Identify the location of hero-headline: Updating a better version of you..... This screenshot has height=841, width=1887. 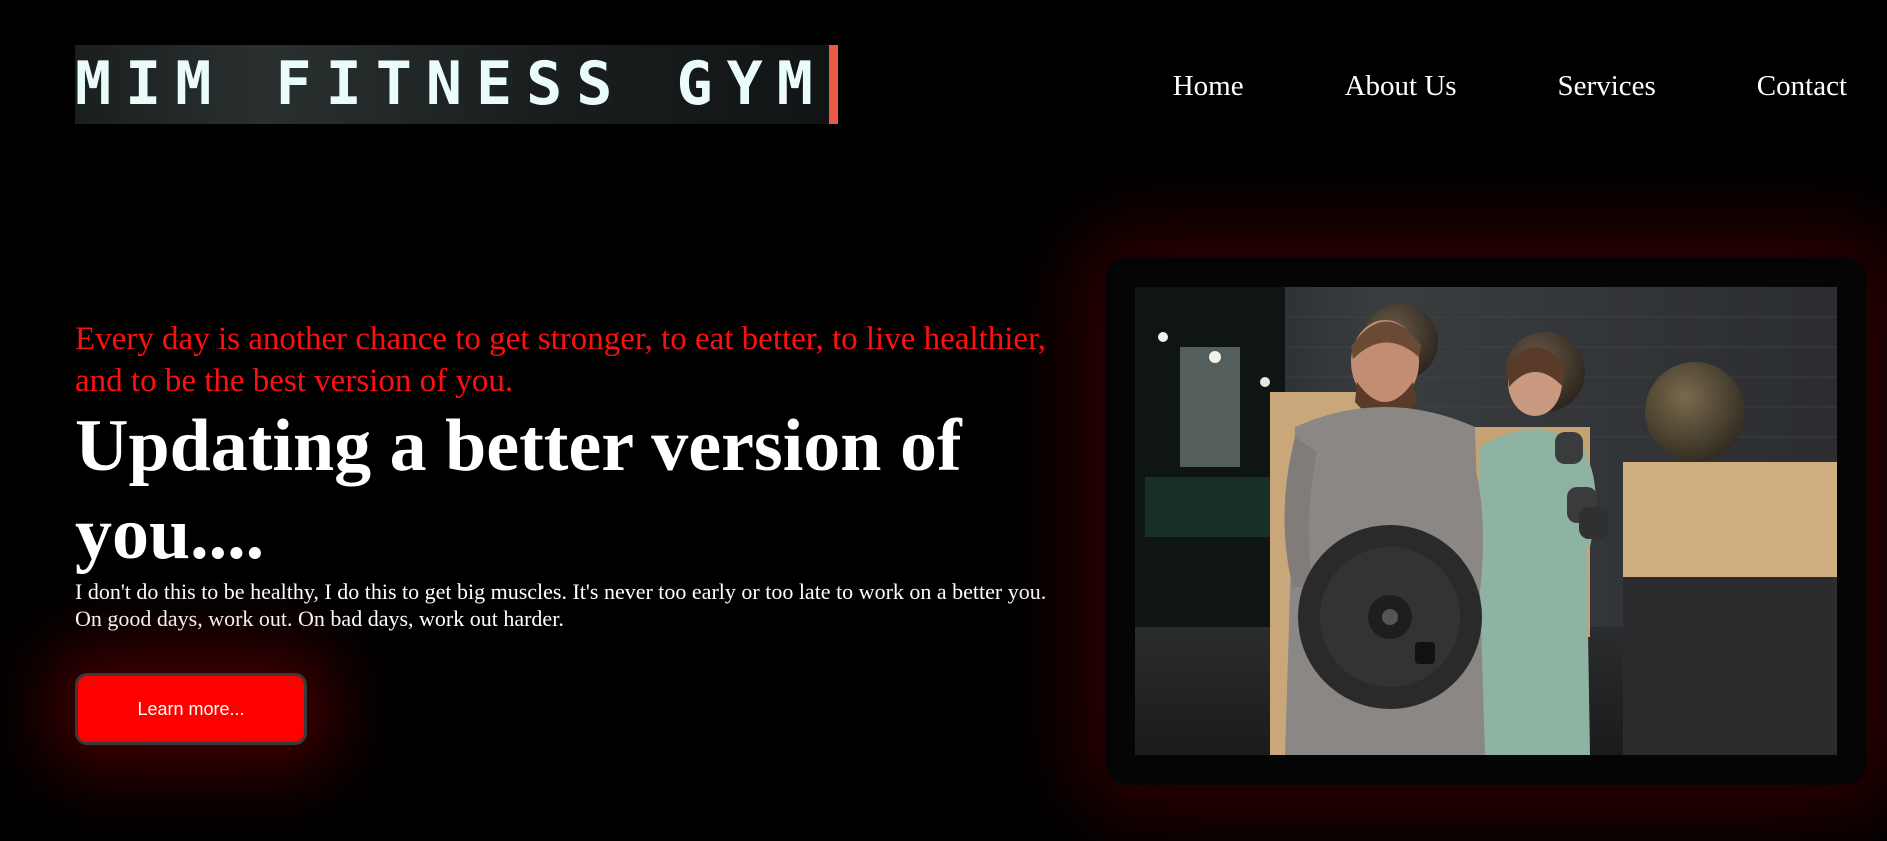
(518, 490).